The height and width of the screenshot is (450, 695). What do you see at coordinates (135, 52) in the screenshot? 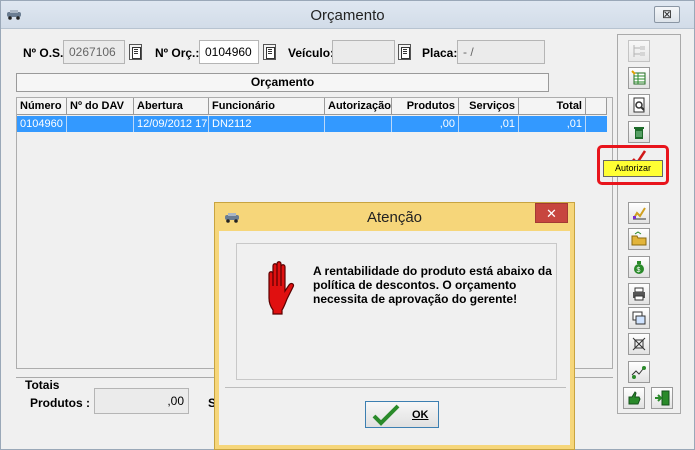
I see `os-lookup-button` at bounding box center [135, 52].